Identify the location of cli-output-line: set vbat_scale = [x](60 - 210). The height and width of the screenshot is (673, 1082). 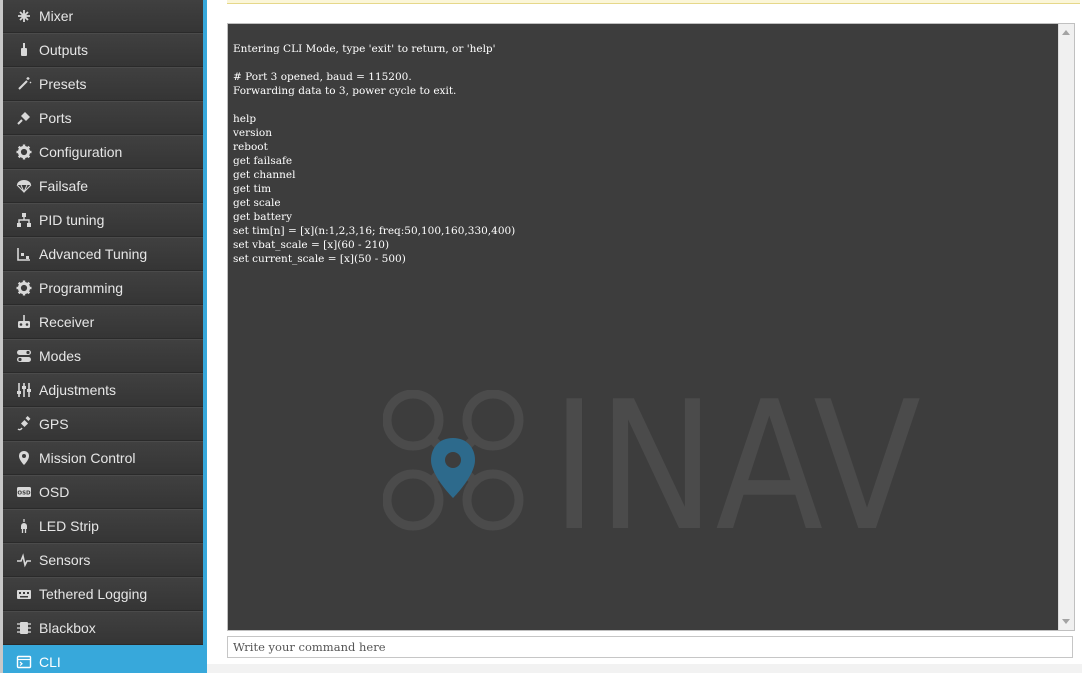
(311, 245).